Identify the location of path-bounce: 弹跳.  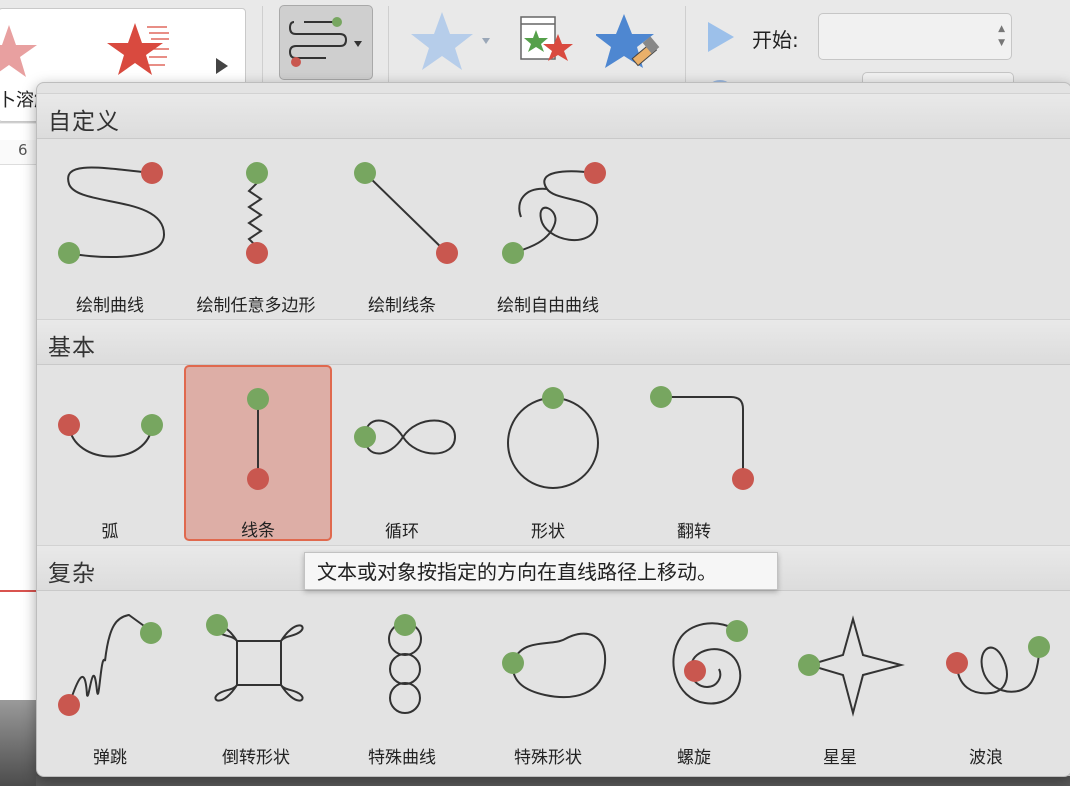
(110, 679).